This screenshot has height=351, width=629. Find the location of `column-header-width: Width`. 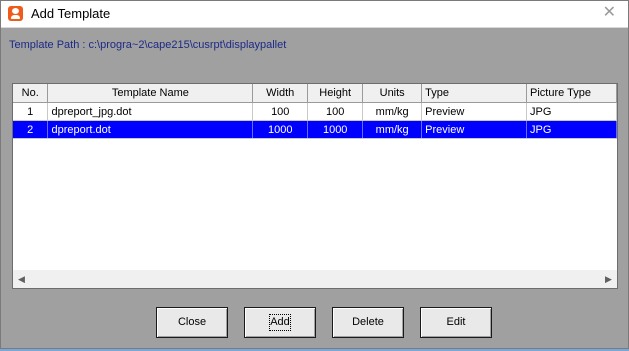

column-header-width: Width is located at coordinates (280, 93).